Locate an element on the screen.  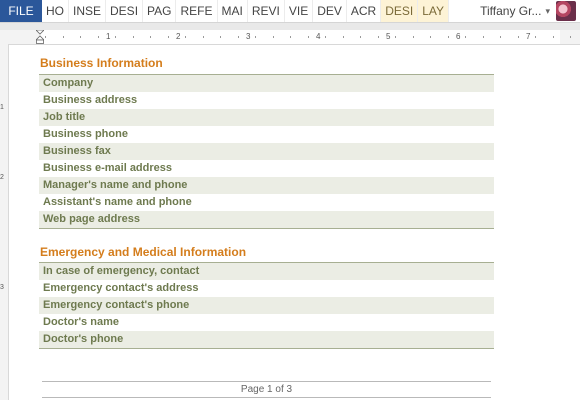
table-cell: Business e-mail address is located at coordinates (266, 168).